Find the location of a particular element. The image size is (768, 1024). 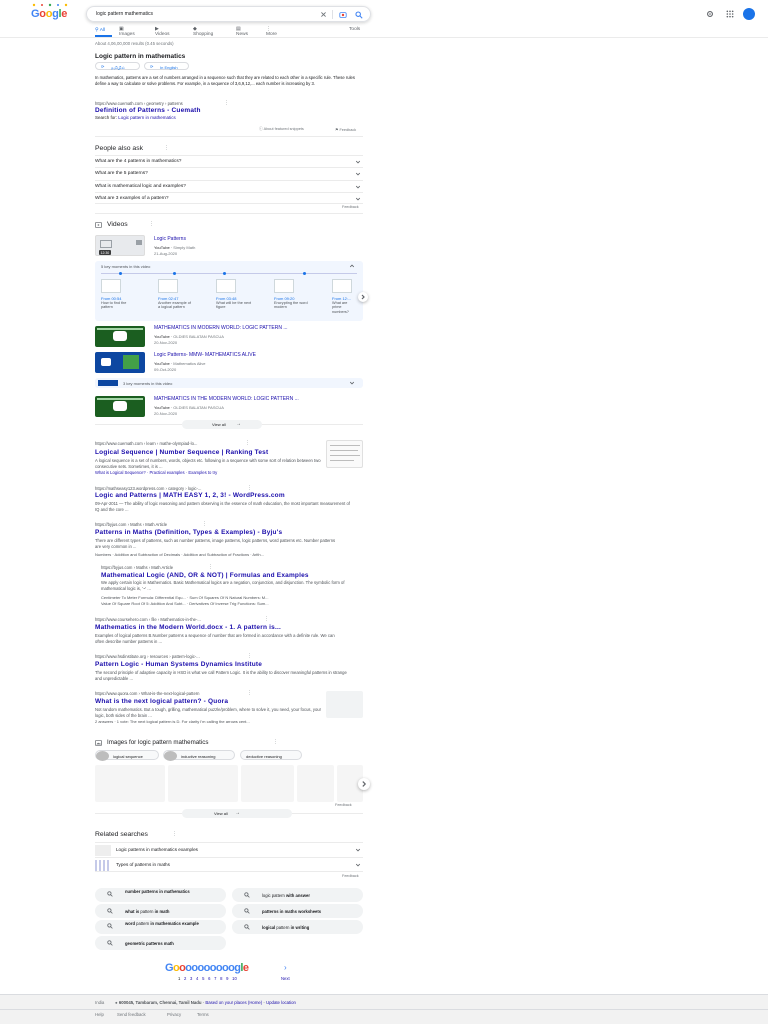

page-number: 9 is located at coordinates (227, 978).